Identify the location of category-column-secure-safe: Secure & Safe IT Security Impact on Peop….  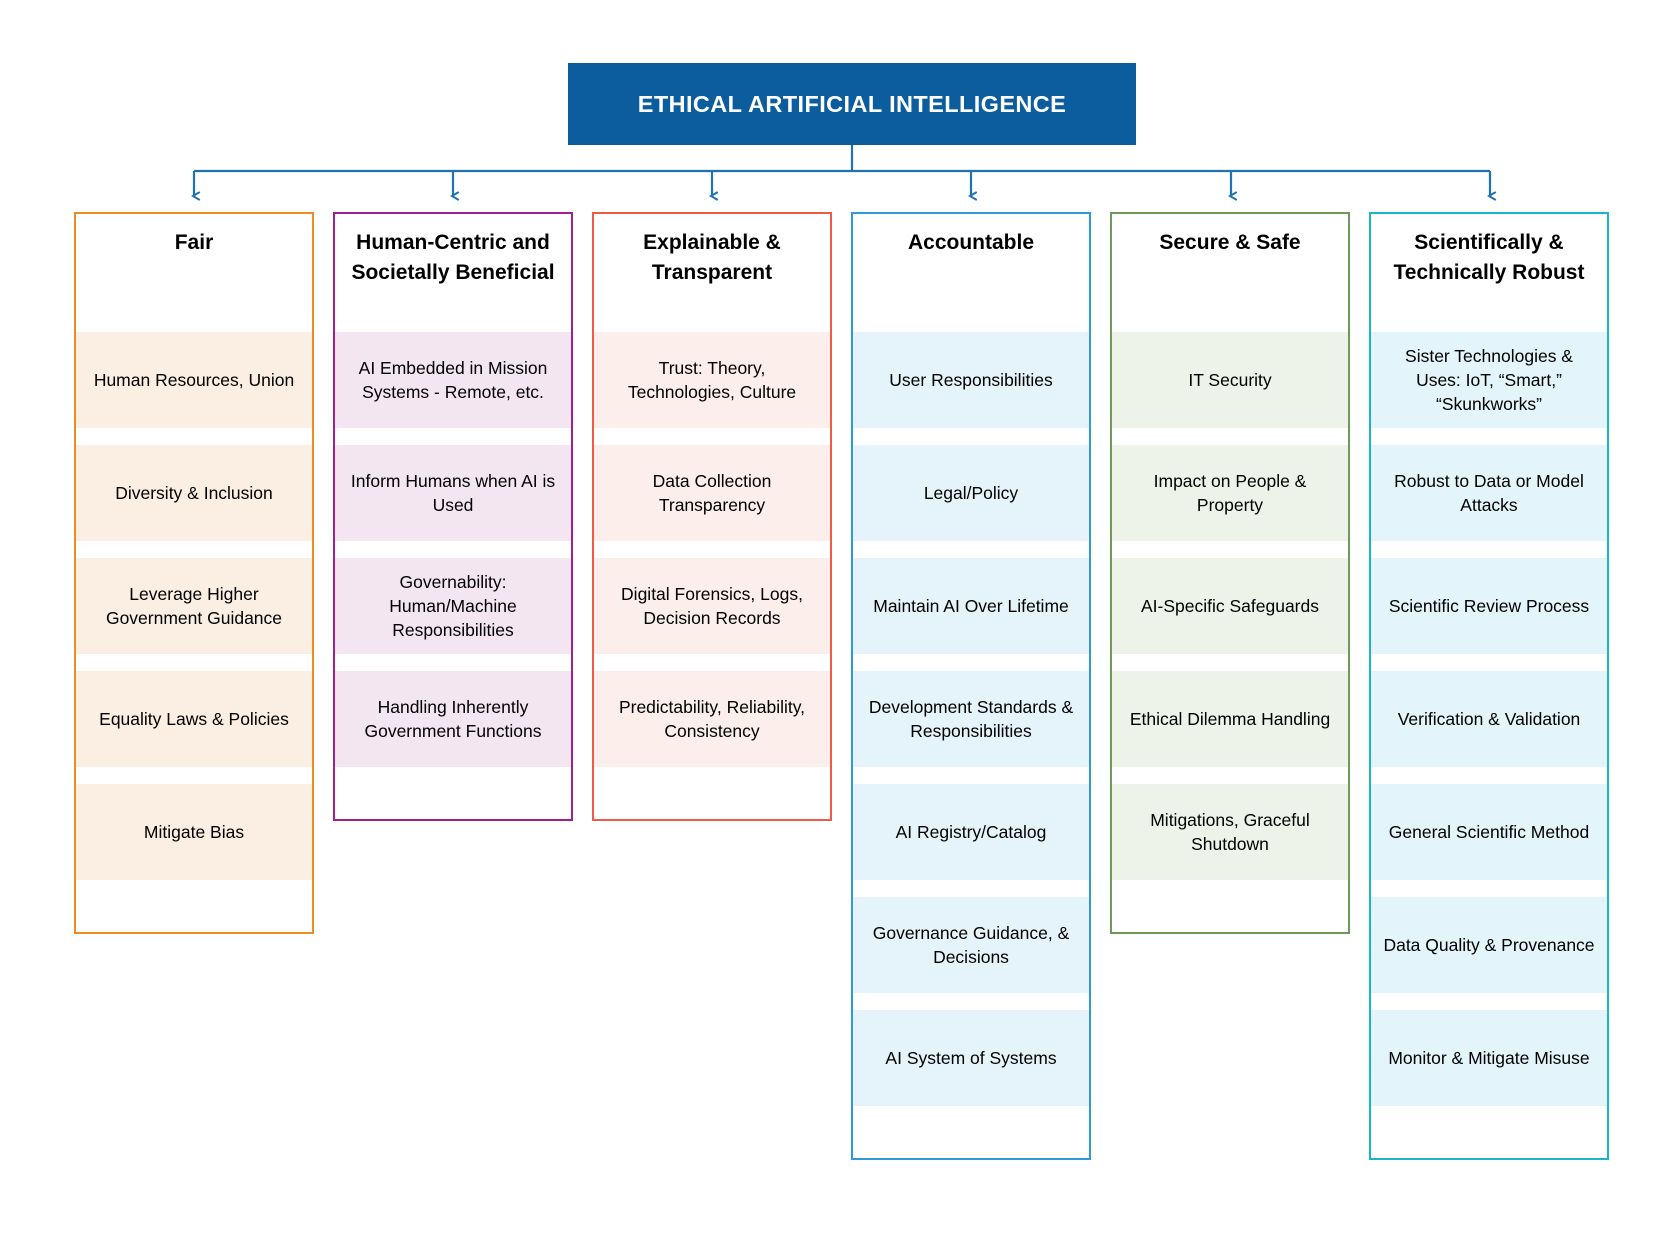
(1230, 573).